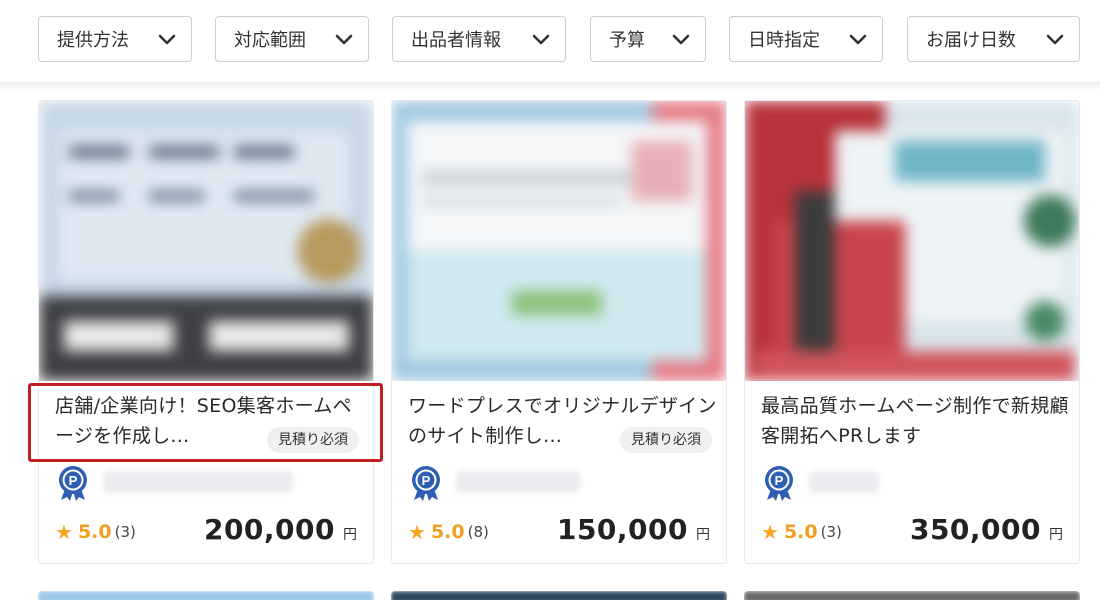 The height and width of the screenshot is (600, 1100). I want to click on rating: ★ 5.0 (8), so click(448, 532).